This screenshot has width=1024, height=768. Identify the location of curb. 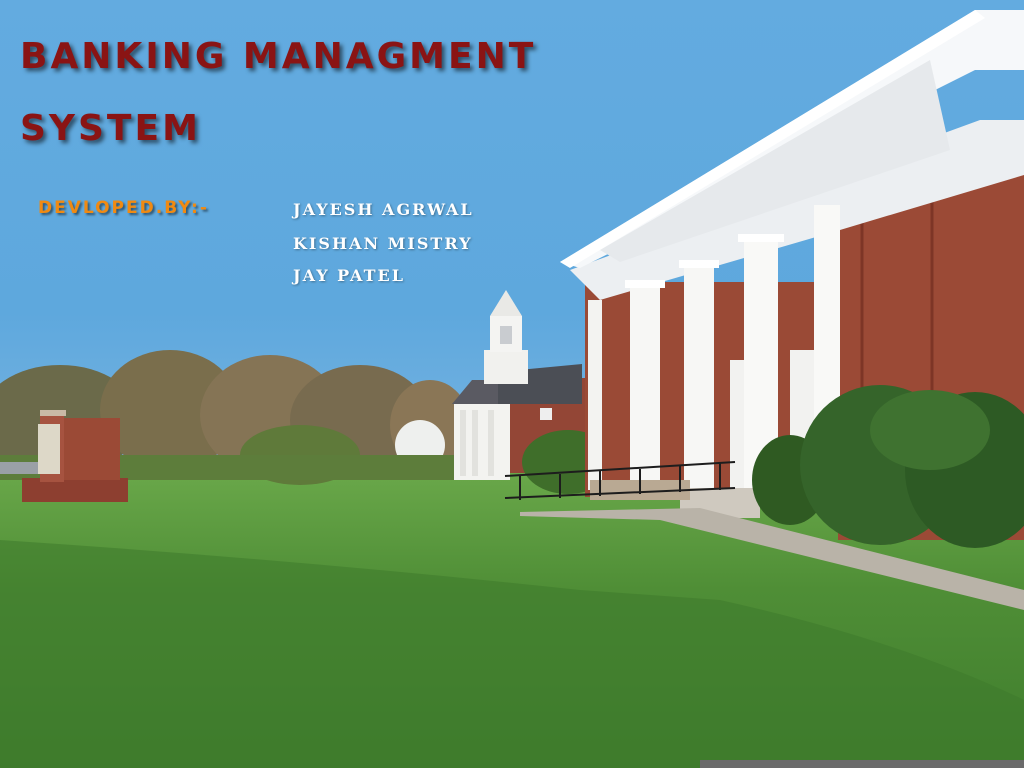
(862, 764).